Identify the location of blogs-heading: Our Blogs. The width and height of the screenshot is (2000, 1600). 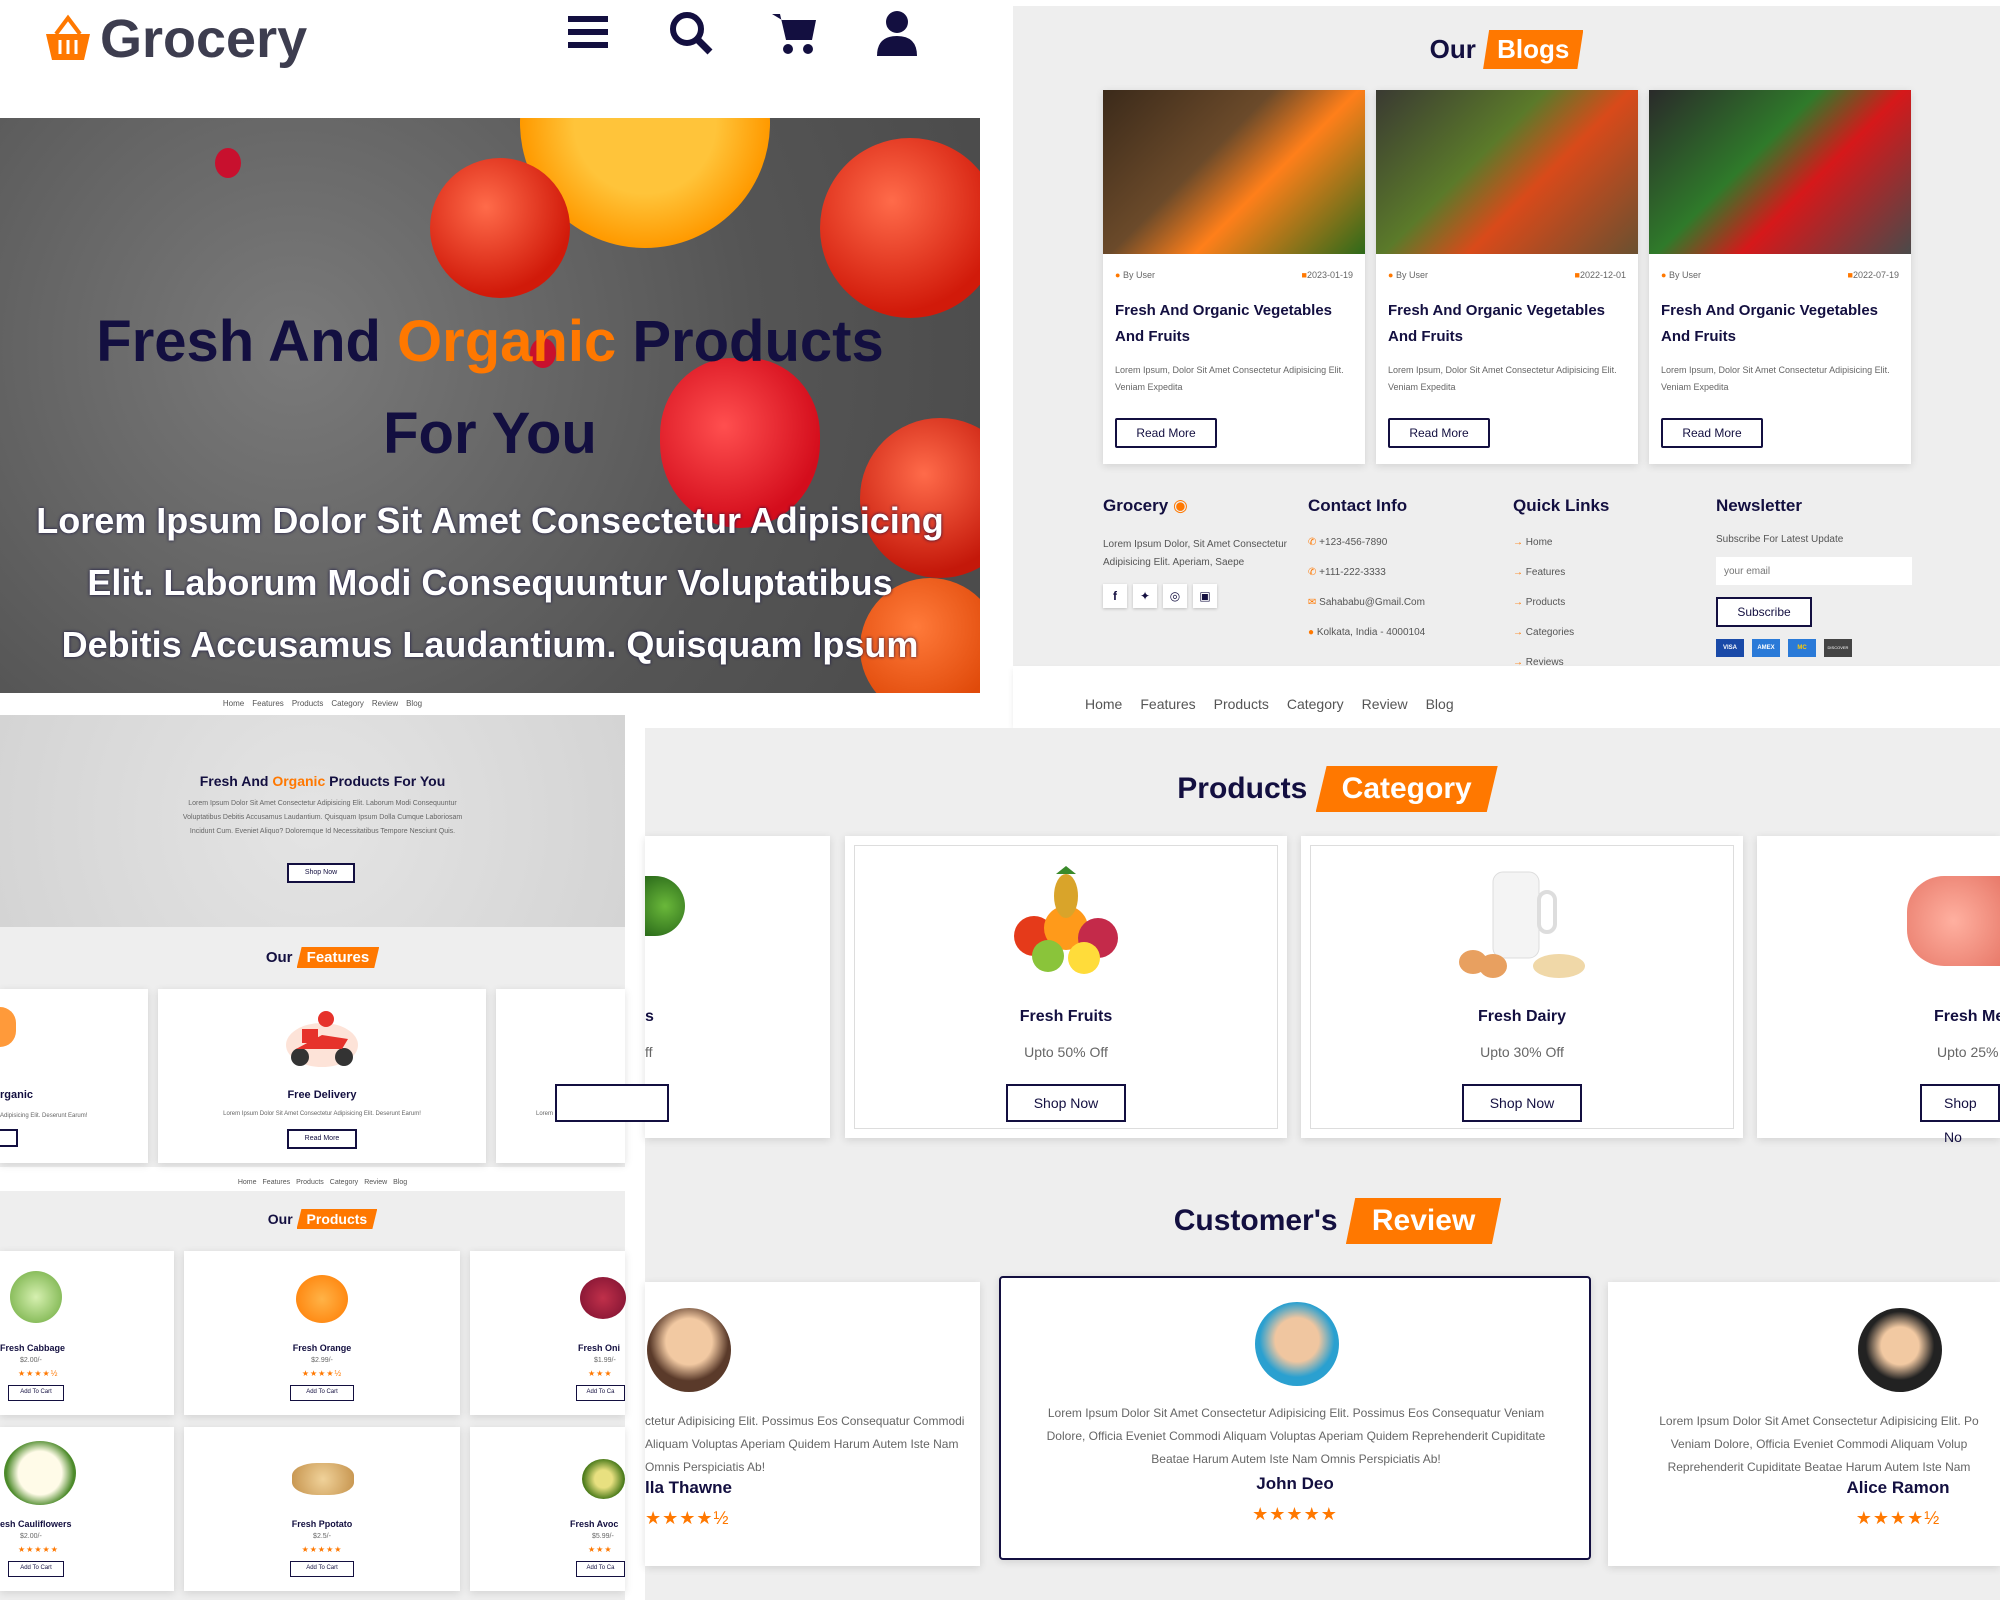
(1506, 49).